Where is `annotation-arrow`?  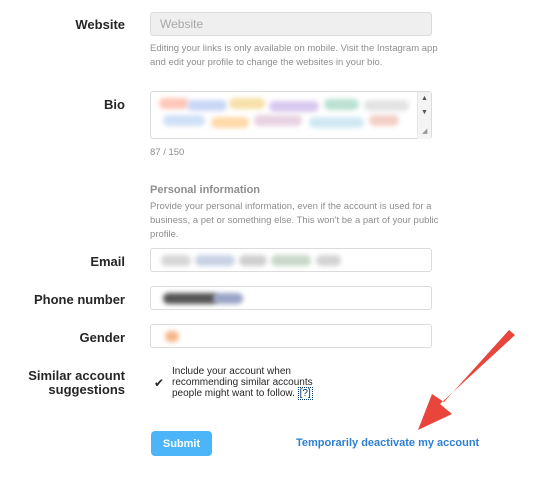 annotation-arrow is located at coordinates (466, 380).